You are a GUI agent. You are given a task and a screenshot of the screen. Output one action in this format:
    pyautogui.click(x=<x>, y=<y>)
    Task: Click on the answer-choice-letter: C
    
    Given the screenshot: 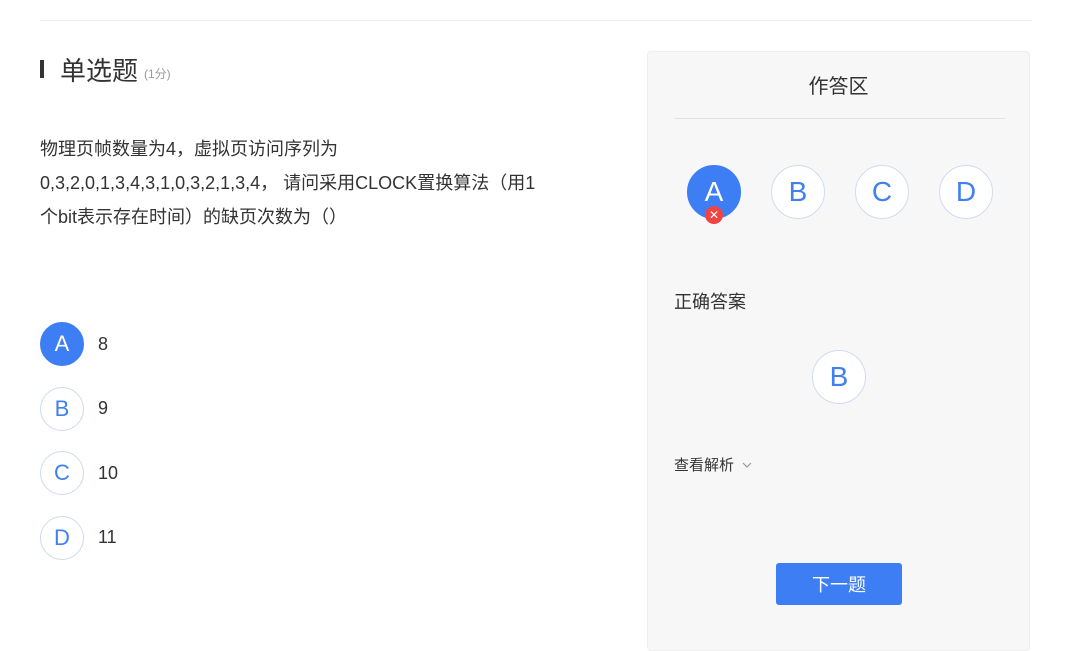 What is the action you would take?
    pyautogui.click(x=882, y=191)
    